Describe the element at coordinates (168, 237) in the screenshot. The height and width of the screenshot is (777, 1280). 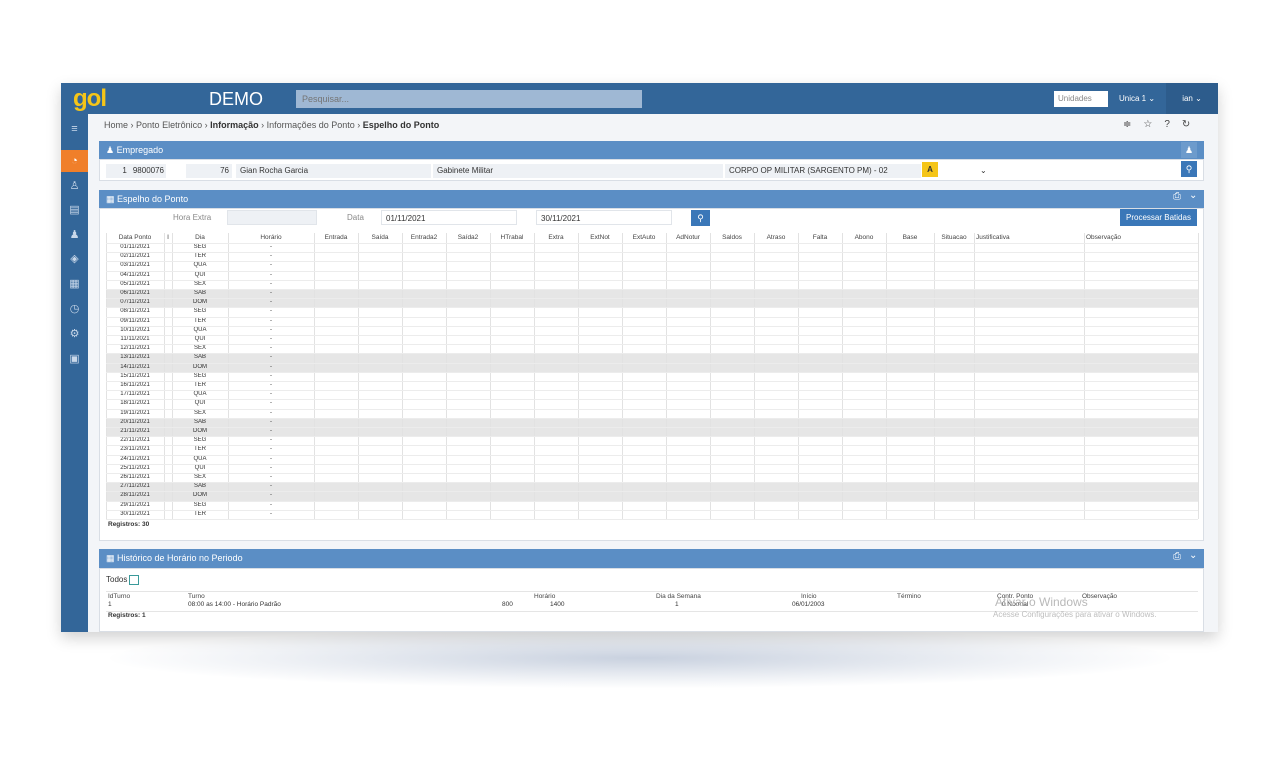
I see `column-header-i: I` at that location.